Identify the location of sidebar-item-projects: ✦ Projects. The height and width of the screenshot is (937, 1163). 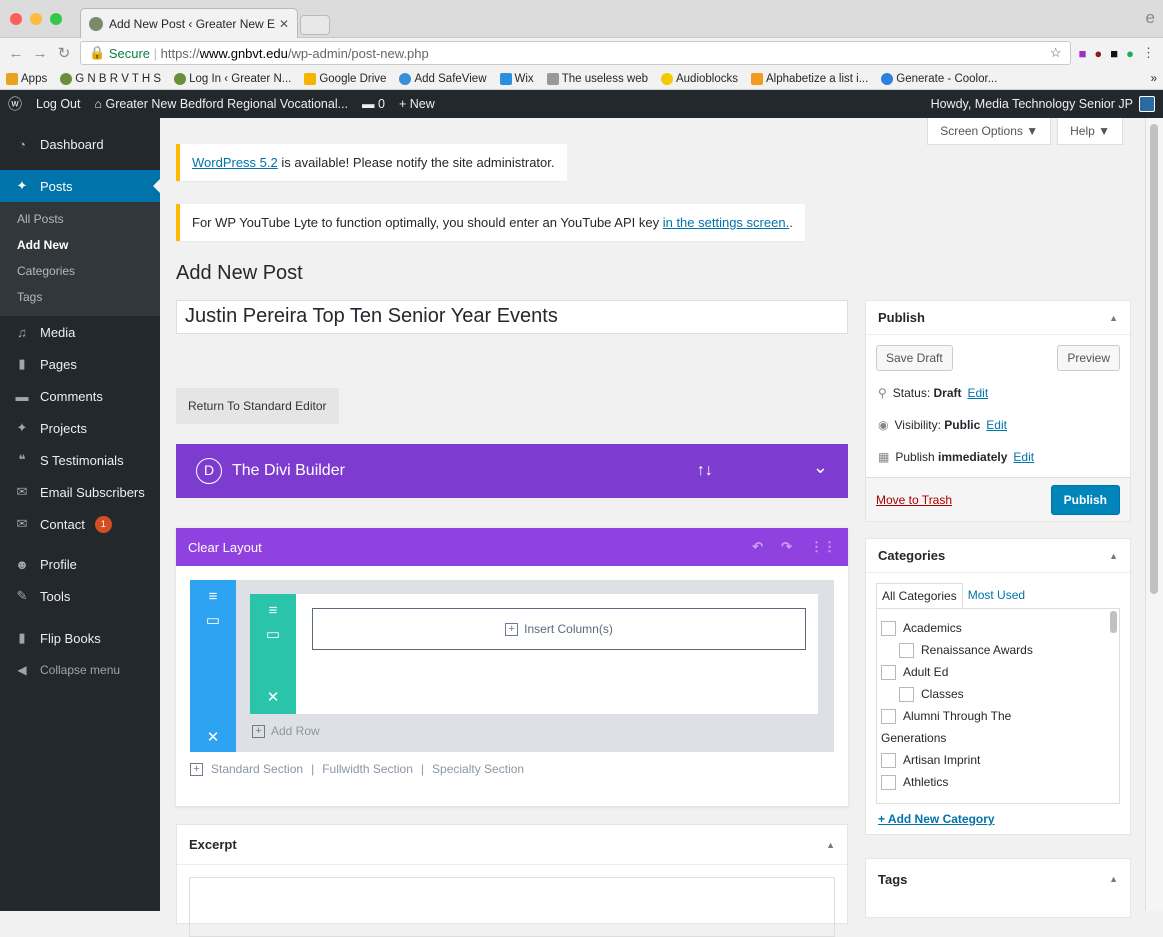
(80, 428).